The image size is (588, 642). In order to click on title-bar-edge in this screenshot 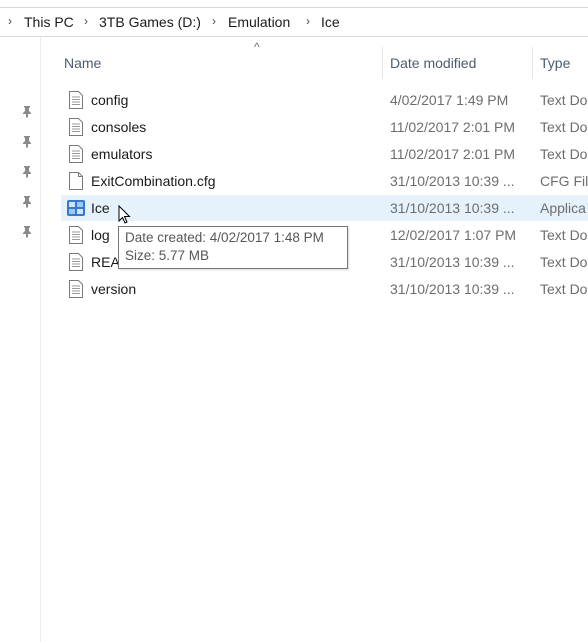, I will do `click(294, 4)`.